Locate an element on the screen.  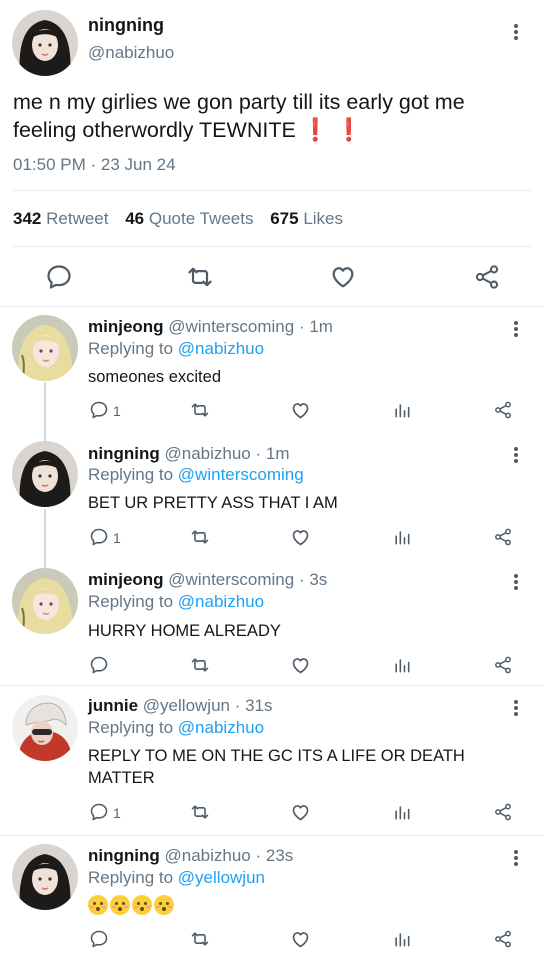
divider is located at coordinates (272, 190).